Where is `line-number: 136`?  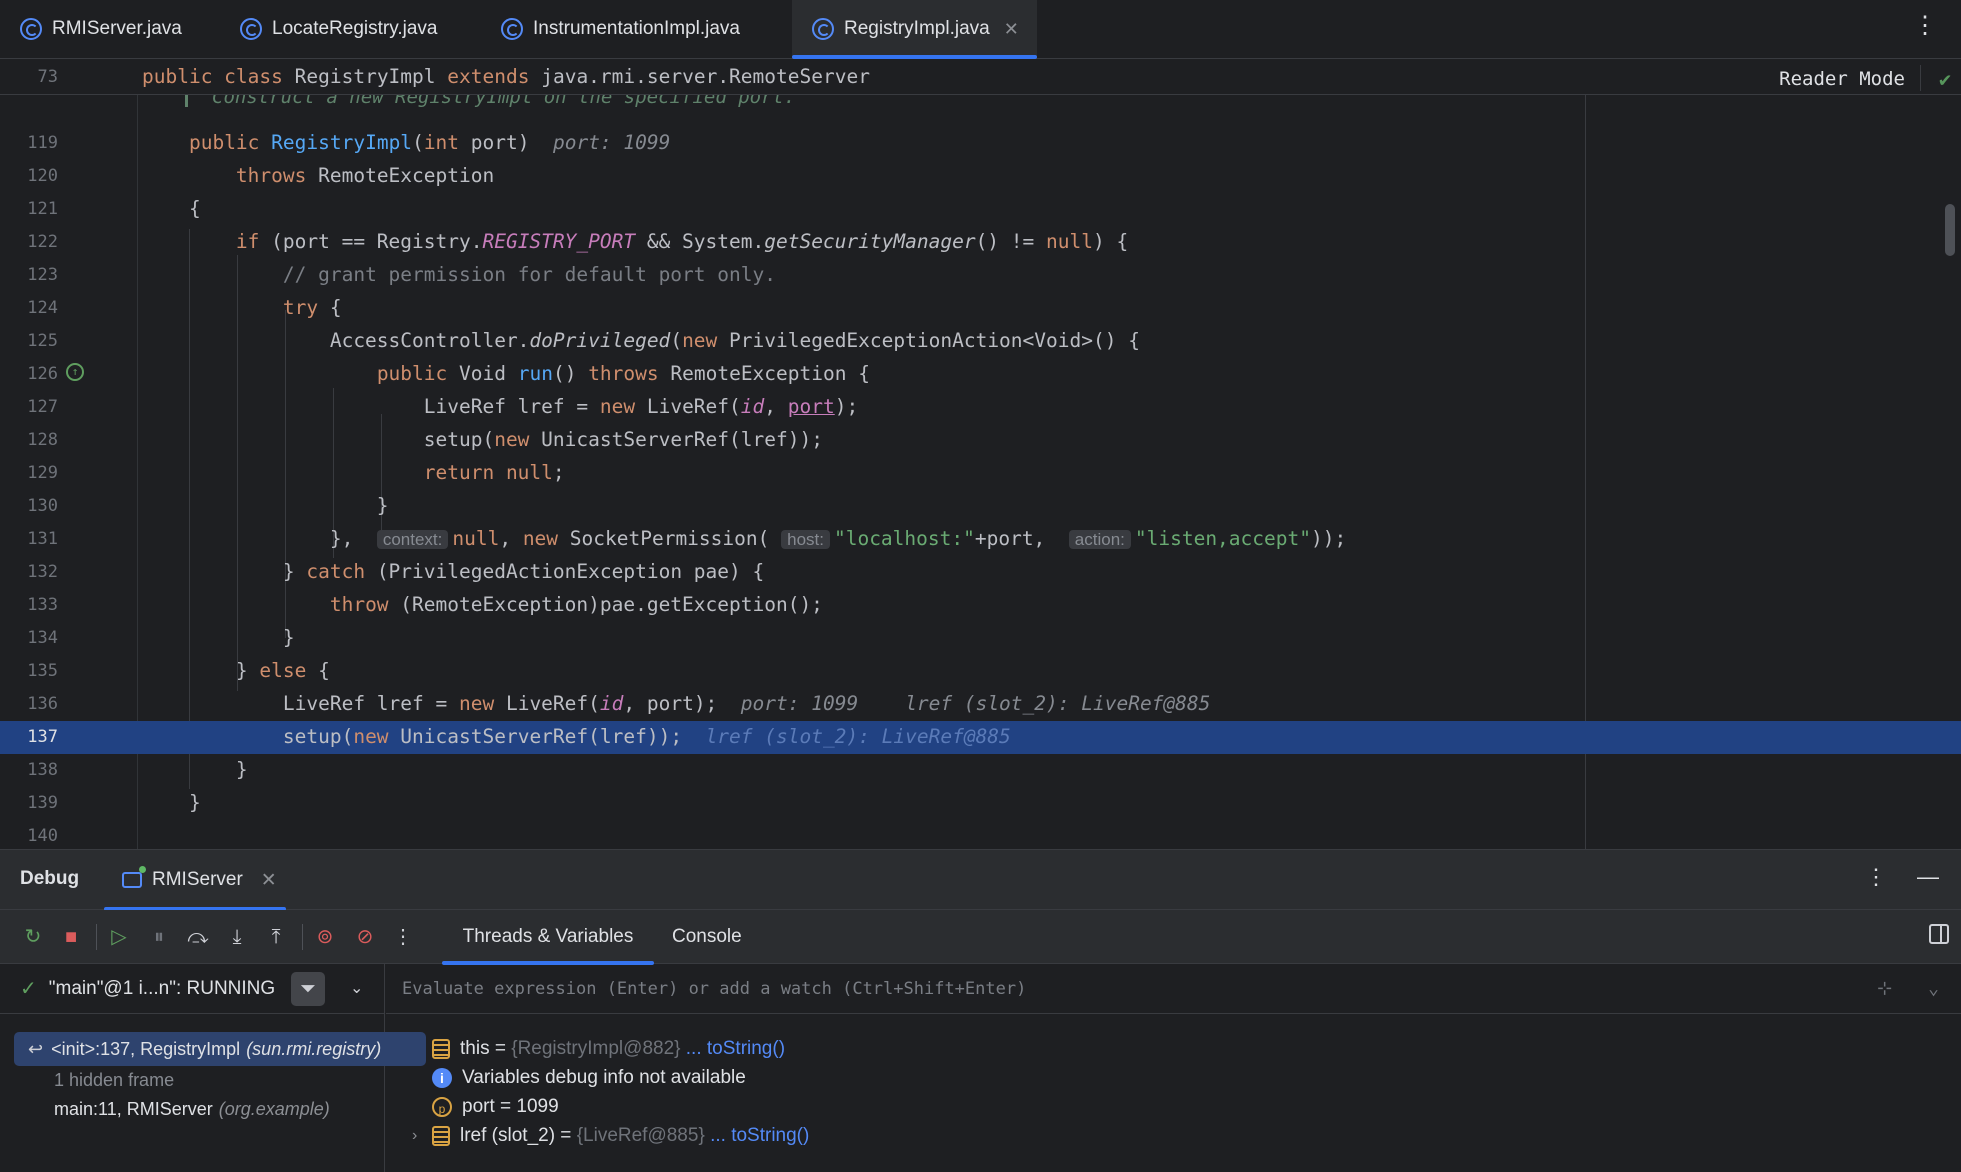 line-number: 136 is located at coordinates (42, 704).